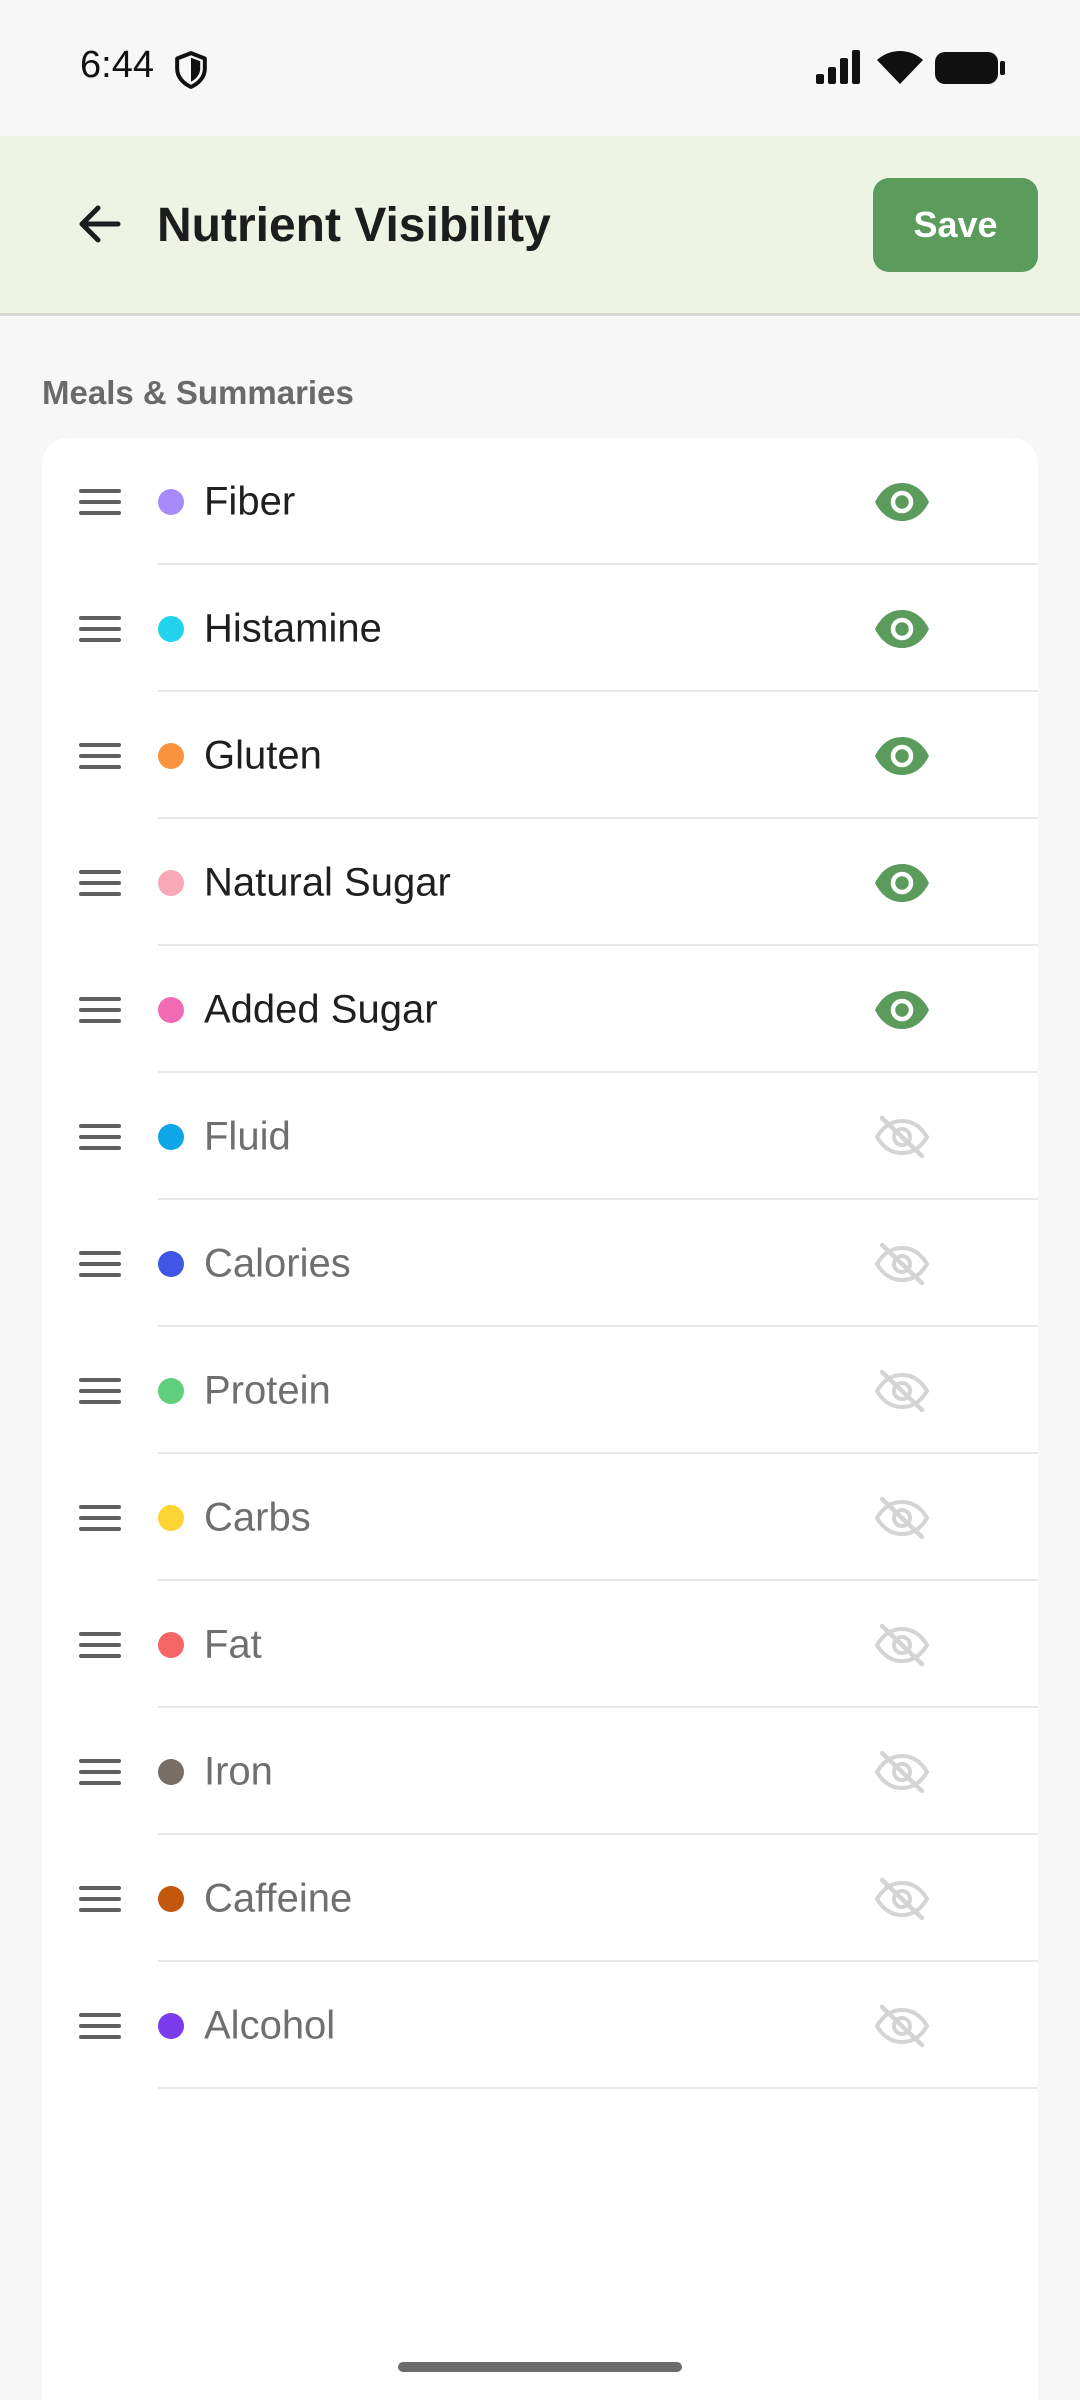 The image size is (1080, 2400). I want to click on nutrient-label: Iron, so click(238, 1771).